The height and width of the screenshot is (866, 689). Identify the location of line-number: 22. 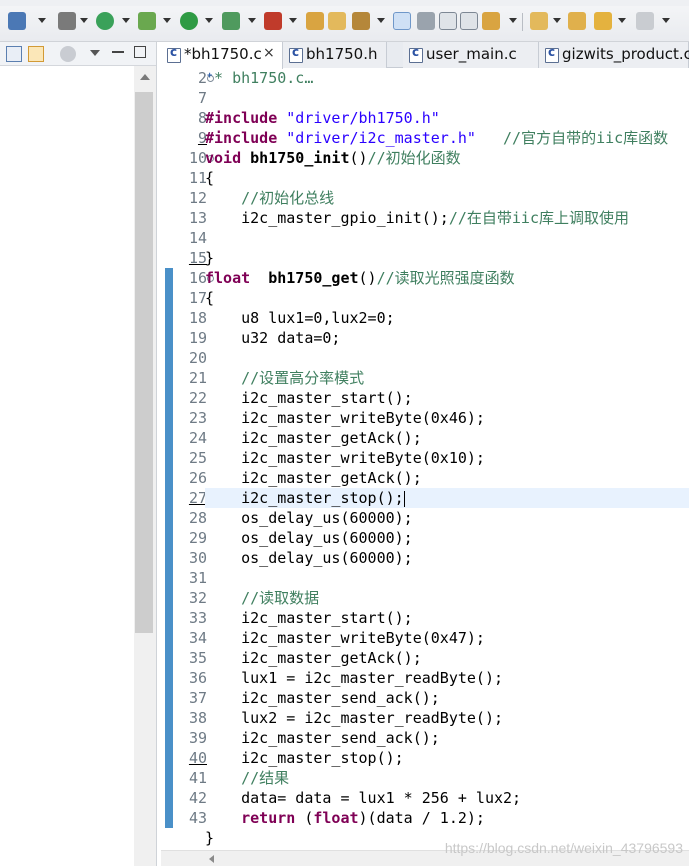
(197, 398).